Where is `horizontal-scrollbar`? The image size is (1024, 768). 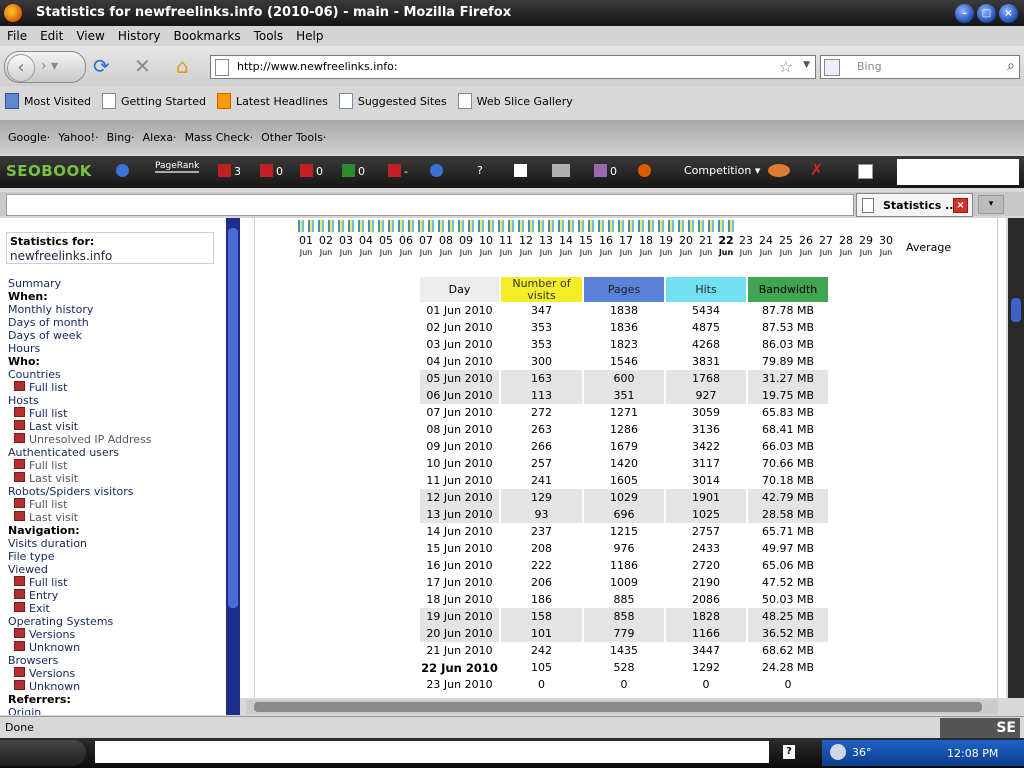 horizontal-scrollbar is located at coordinates (622, 707).